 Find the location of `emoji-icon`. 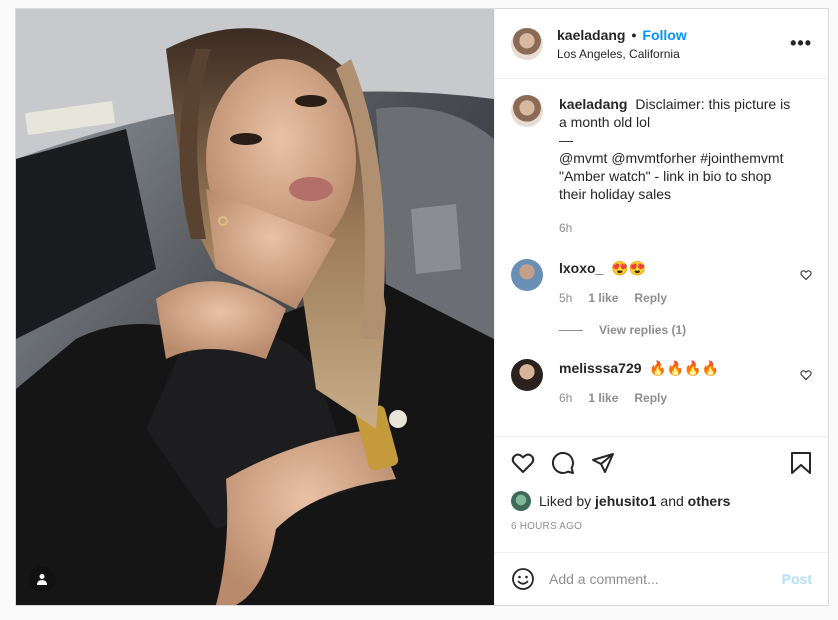

emoji-icon is located at coordinates (523, 579).